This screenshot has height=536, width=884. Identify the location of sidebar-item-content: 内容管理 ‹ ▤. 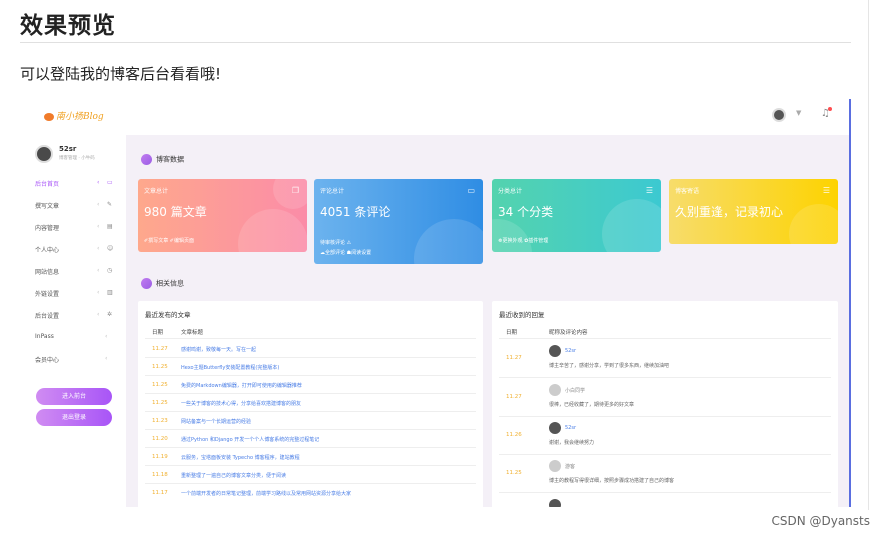
(75, 229).